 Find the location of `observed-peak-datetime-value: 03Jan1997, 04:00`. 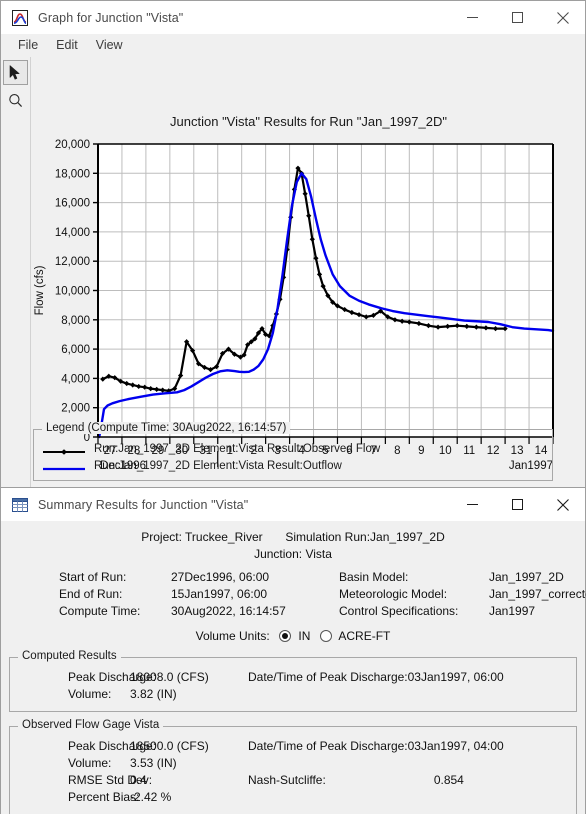

observed-peak-datetime-value: 03Jan1997, 04:00 is located at coordinates (455, 746).